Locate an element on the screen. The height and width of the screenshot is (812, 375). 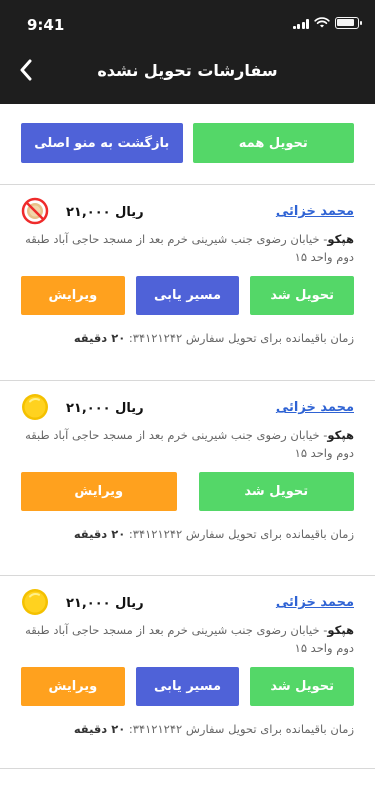
order-actions: ویرایش تحویل شد is located at coordinates (187, 491).